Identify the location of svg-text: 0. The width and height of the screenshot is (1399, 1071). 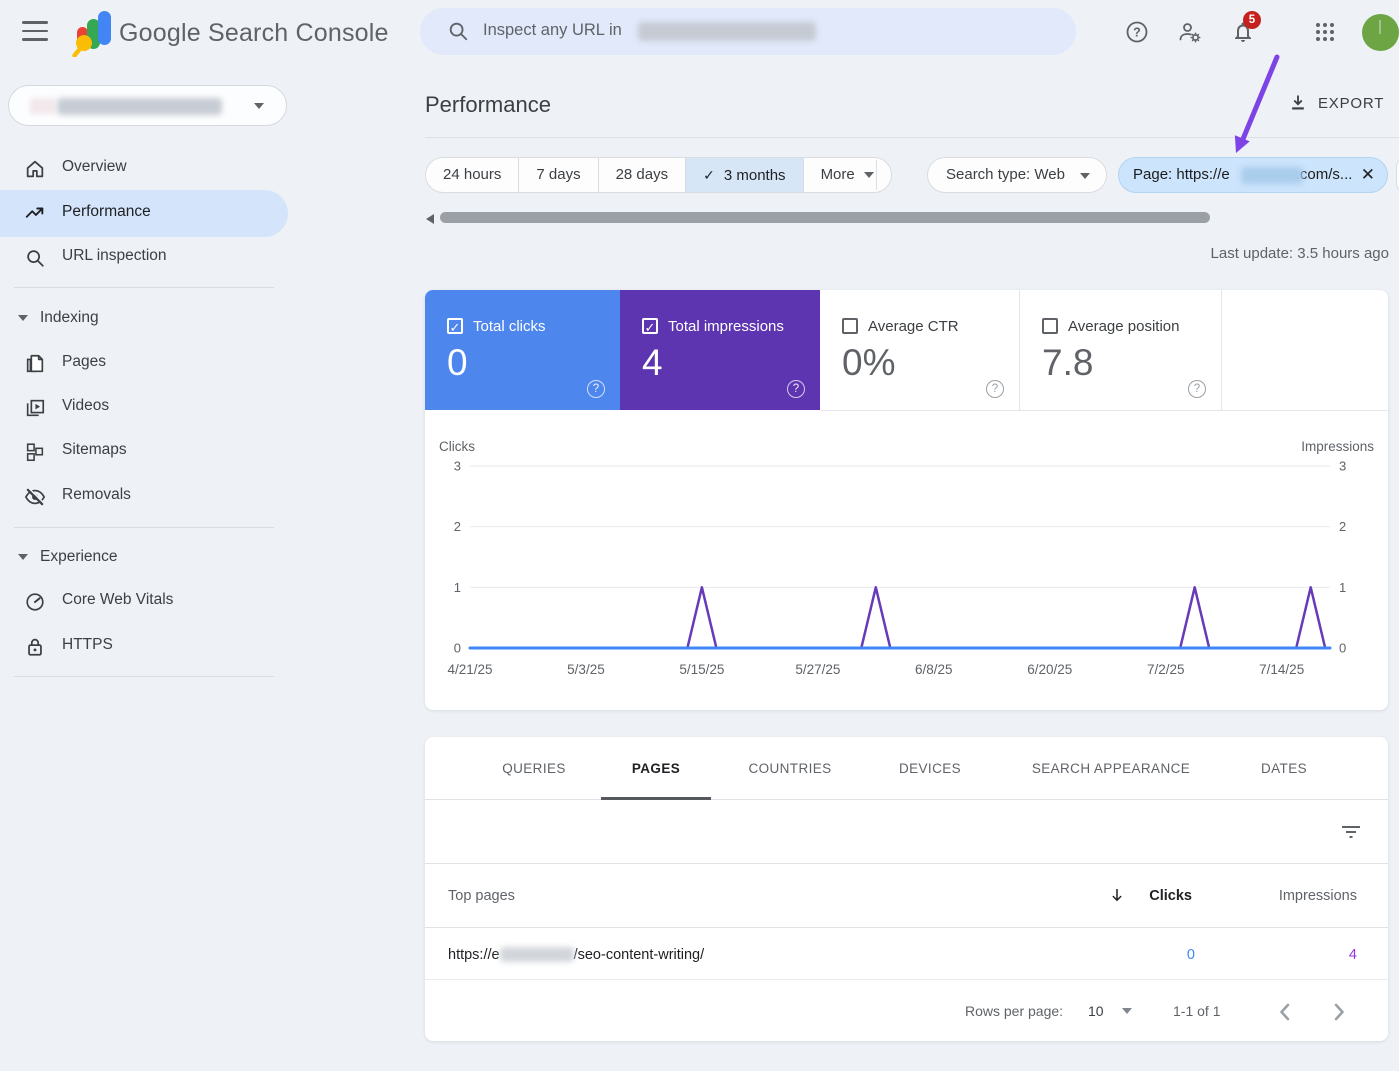
(1342, 648).